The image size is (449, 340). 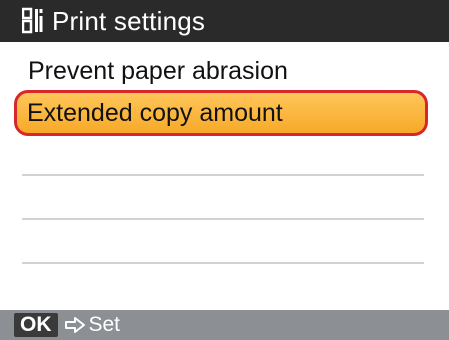 I want to click on menu-item-prevent-paper-abrasion: Prevent paper abrasion, so click(x=223, y=71).